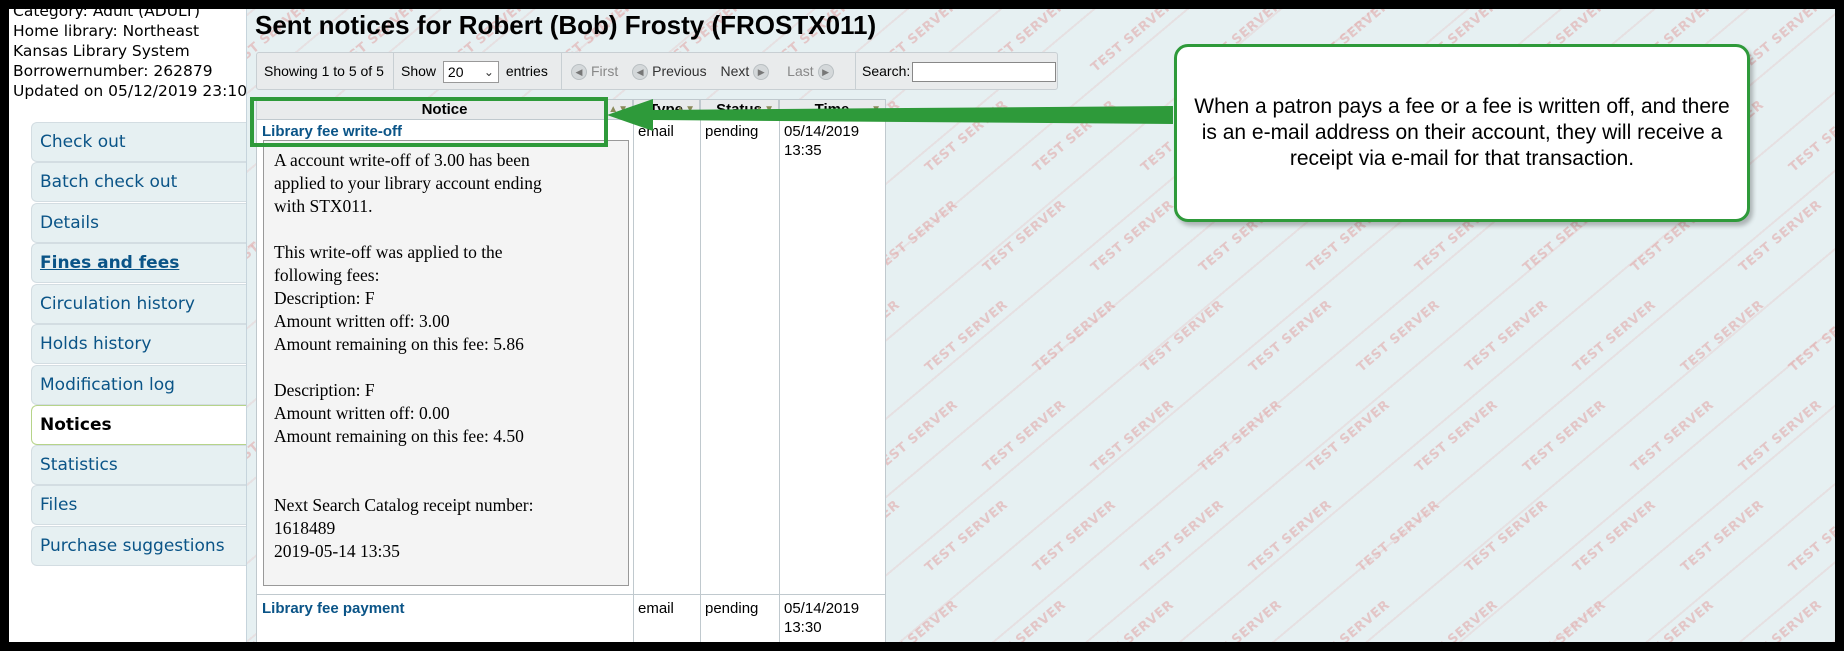  What do you see at coordinates (732, 608) in the screenshot?
I see `notice-status: pending` at bounding box center [732, 608].